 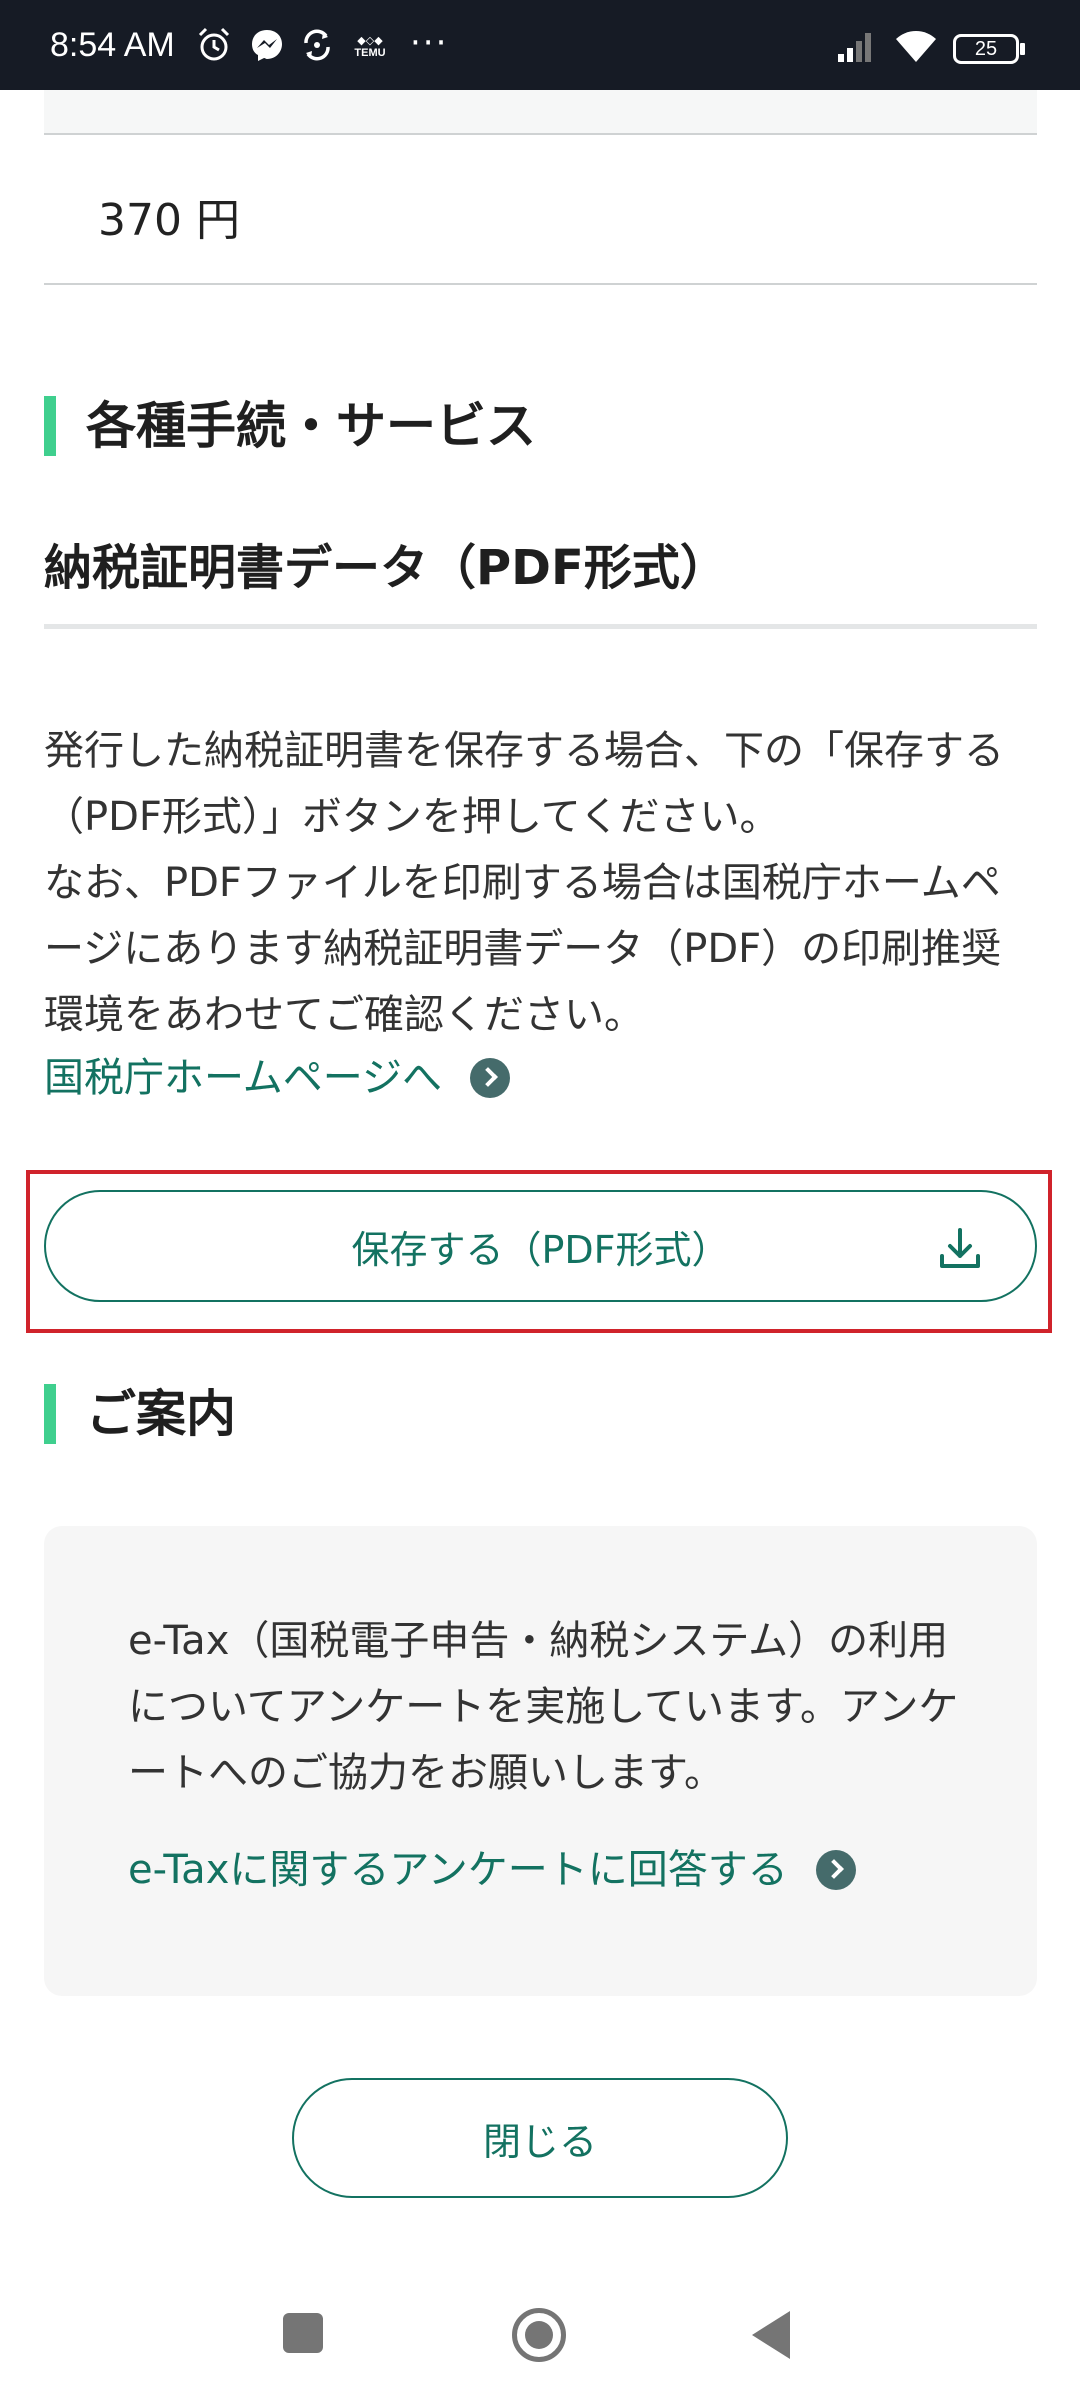 What do you see at coordinates (538, 1641) in the screenshot?
I see `survey-line: e-Tax（国税電子申告・納税システム）の利用` at bounding box center [538, 1641].